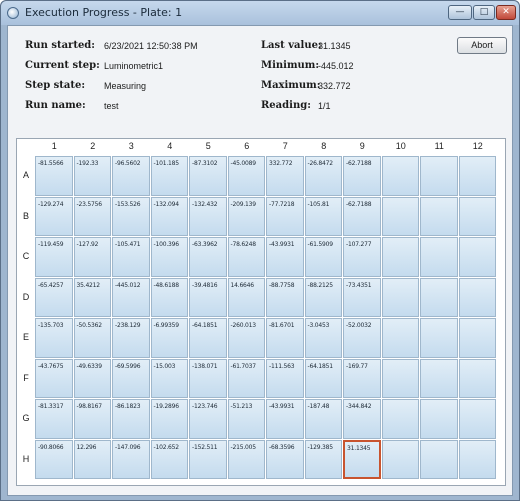 Image resolution: width=520 pixels, height=501 pixels. I want to click on well-C4: -100.396, so click(169, 257).